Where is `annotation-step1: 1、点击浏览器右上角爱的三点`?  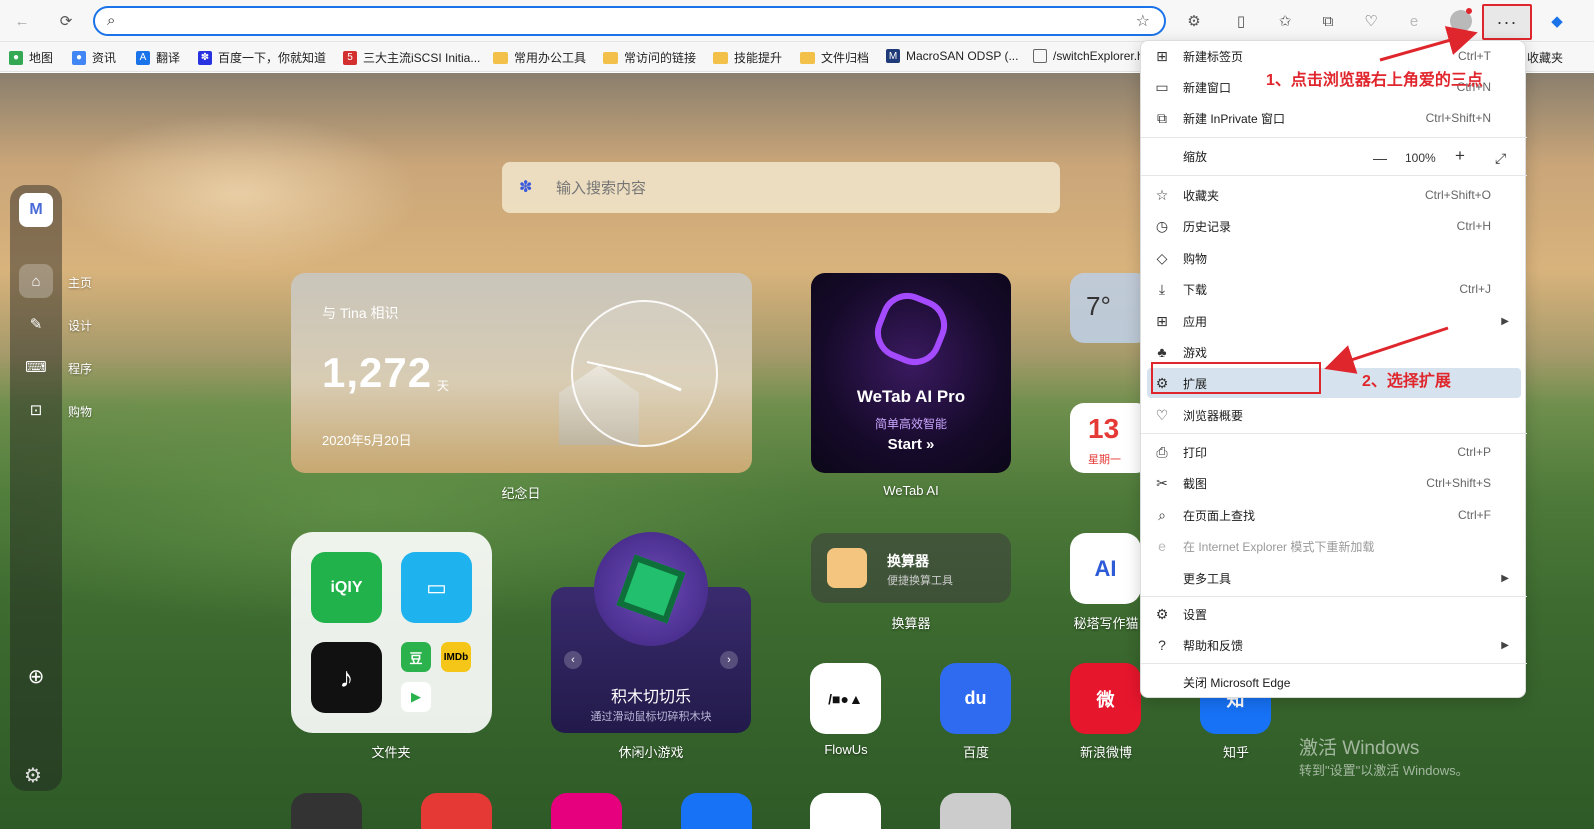
annotation-step1: 1、点击浏览器右上角爱的三点 is located at coordinates (1374, 80).